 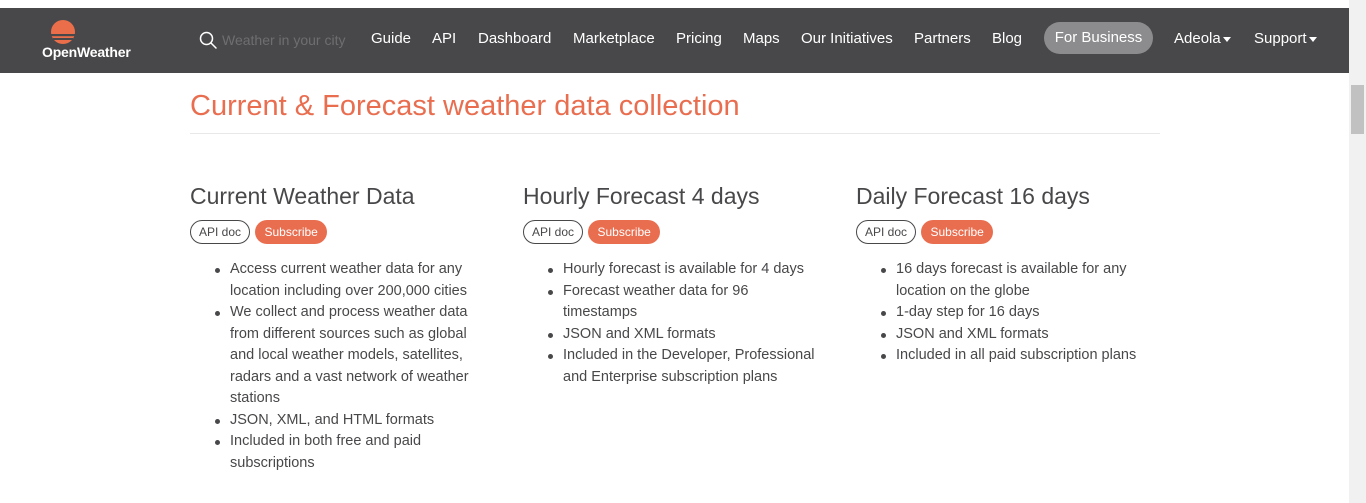 What do you see at coordinates (674, 4) in the screenshot?
I see `top-strip` at bounding box center [674, 4].